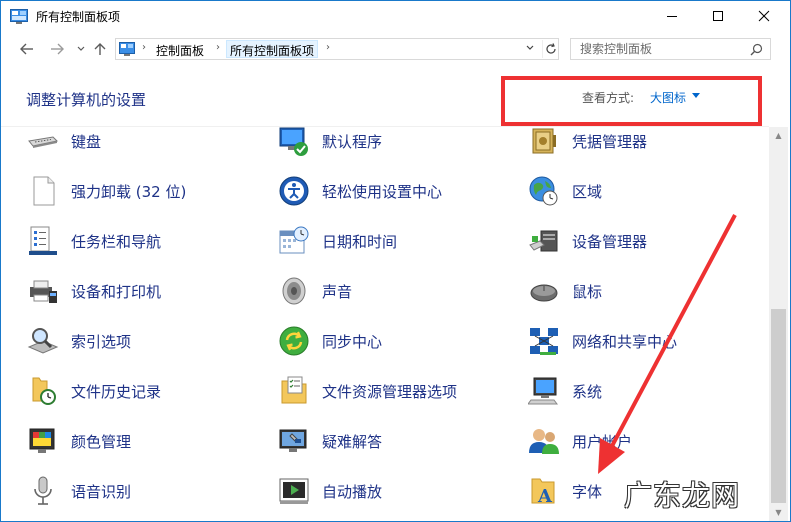 This screenshot has height=522, width=791. I want to click on item-color-management: 颜色管理, so click(79, 441).